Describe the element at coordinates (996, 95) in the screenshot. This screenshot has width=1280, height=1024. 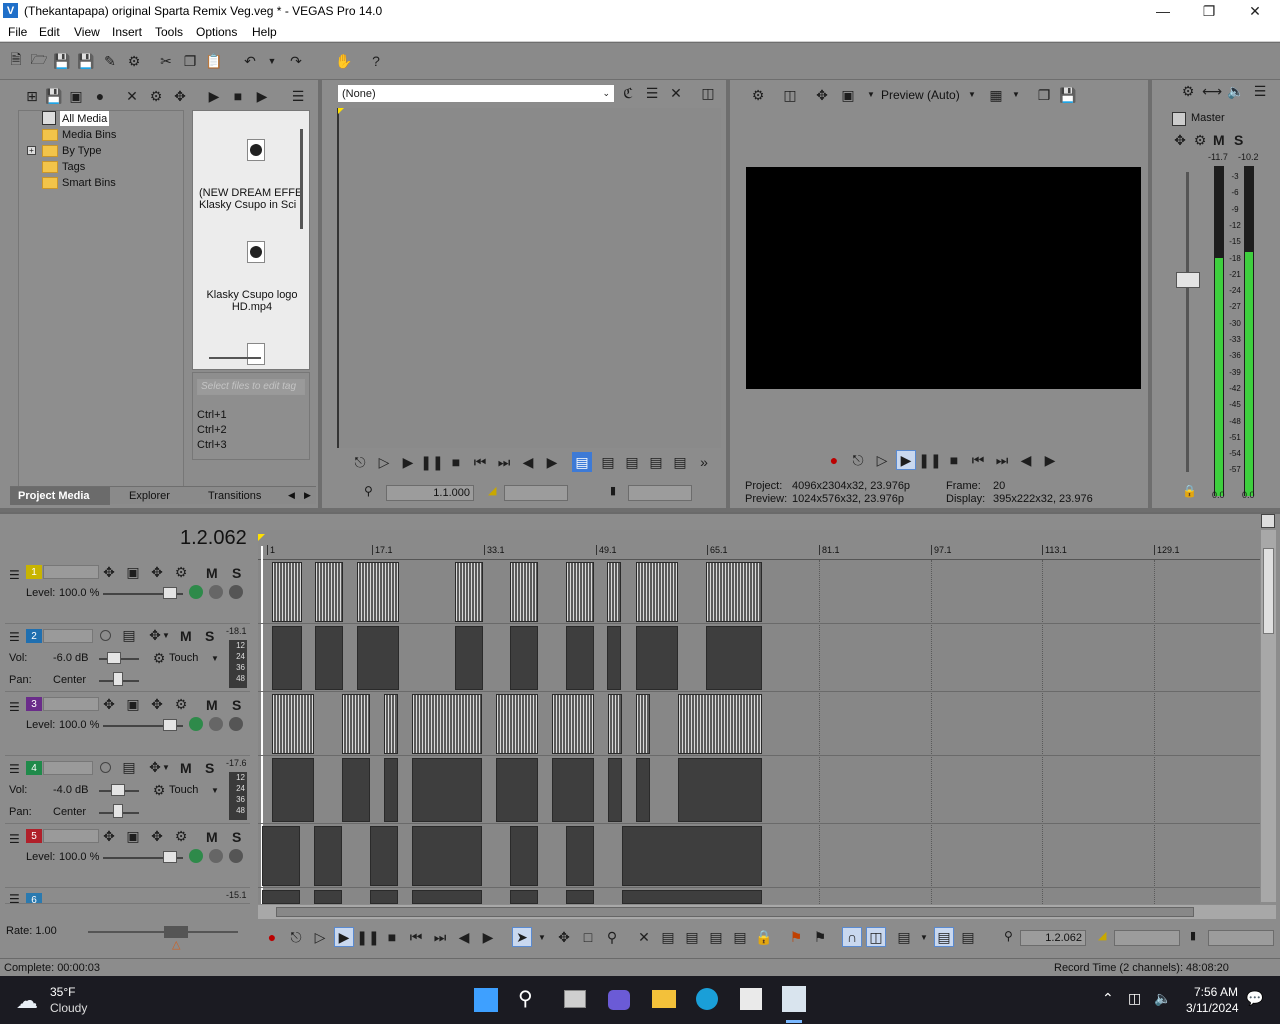
I see `grid-icon: ▦` at that location.